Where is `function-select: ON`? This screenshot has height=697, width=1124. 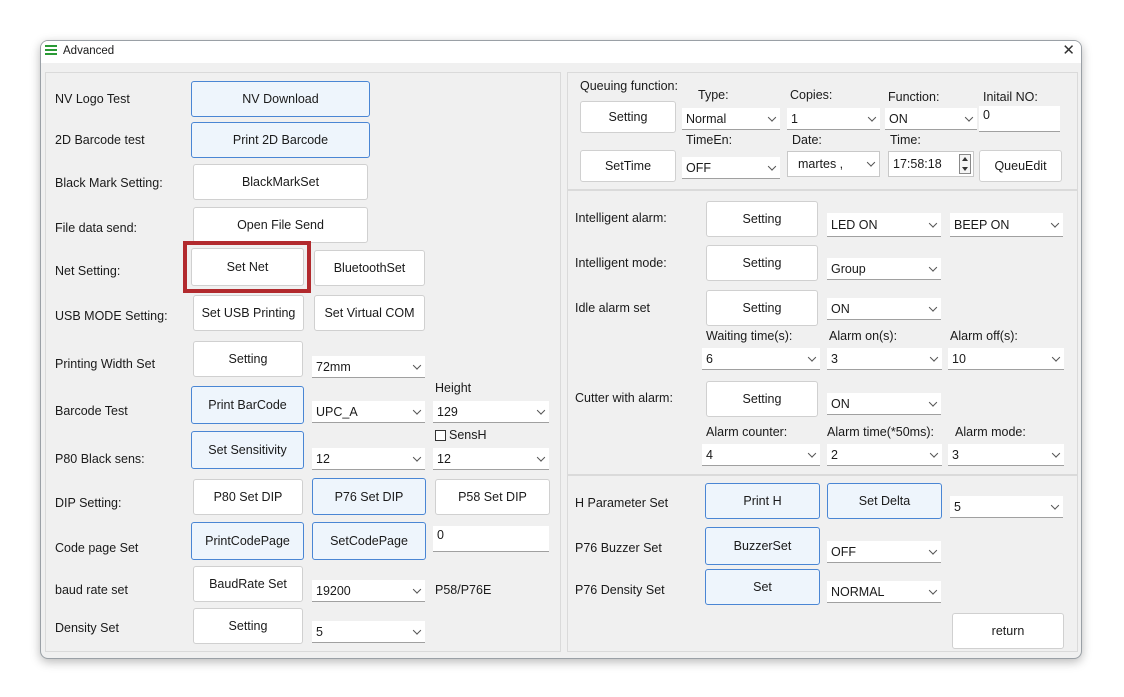
function-select: ON is located at coordinates (931, 119).